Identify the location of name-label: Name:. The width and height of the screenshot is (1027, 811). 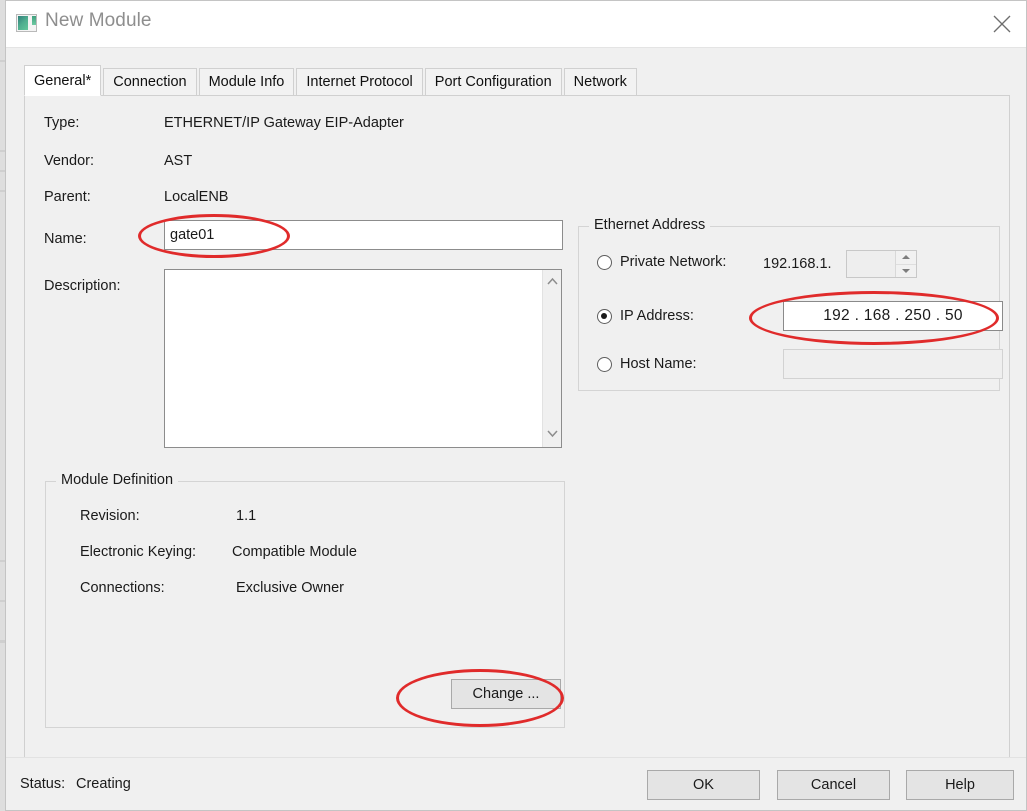
(65, 239).